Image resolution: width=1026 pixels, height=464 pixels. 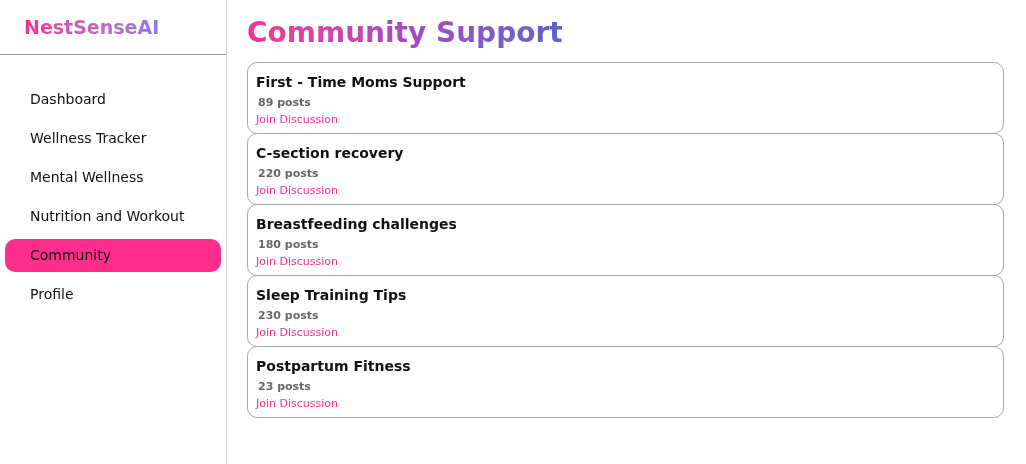 What do you see at coordinates (357, 224) in the screenshot?
I see `group-name: Breastfeeding challenges` at bounding box center [357, 224].